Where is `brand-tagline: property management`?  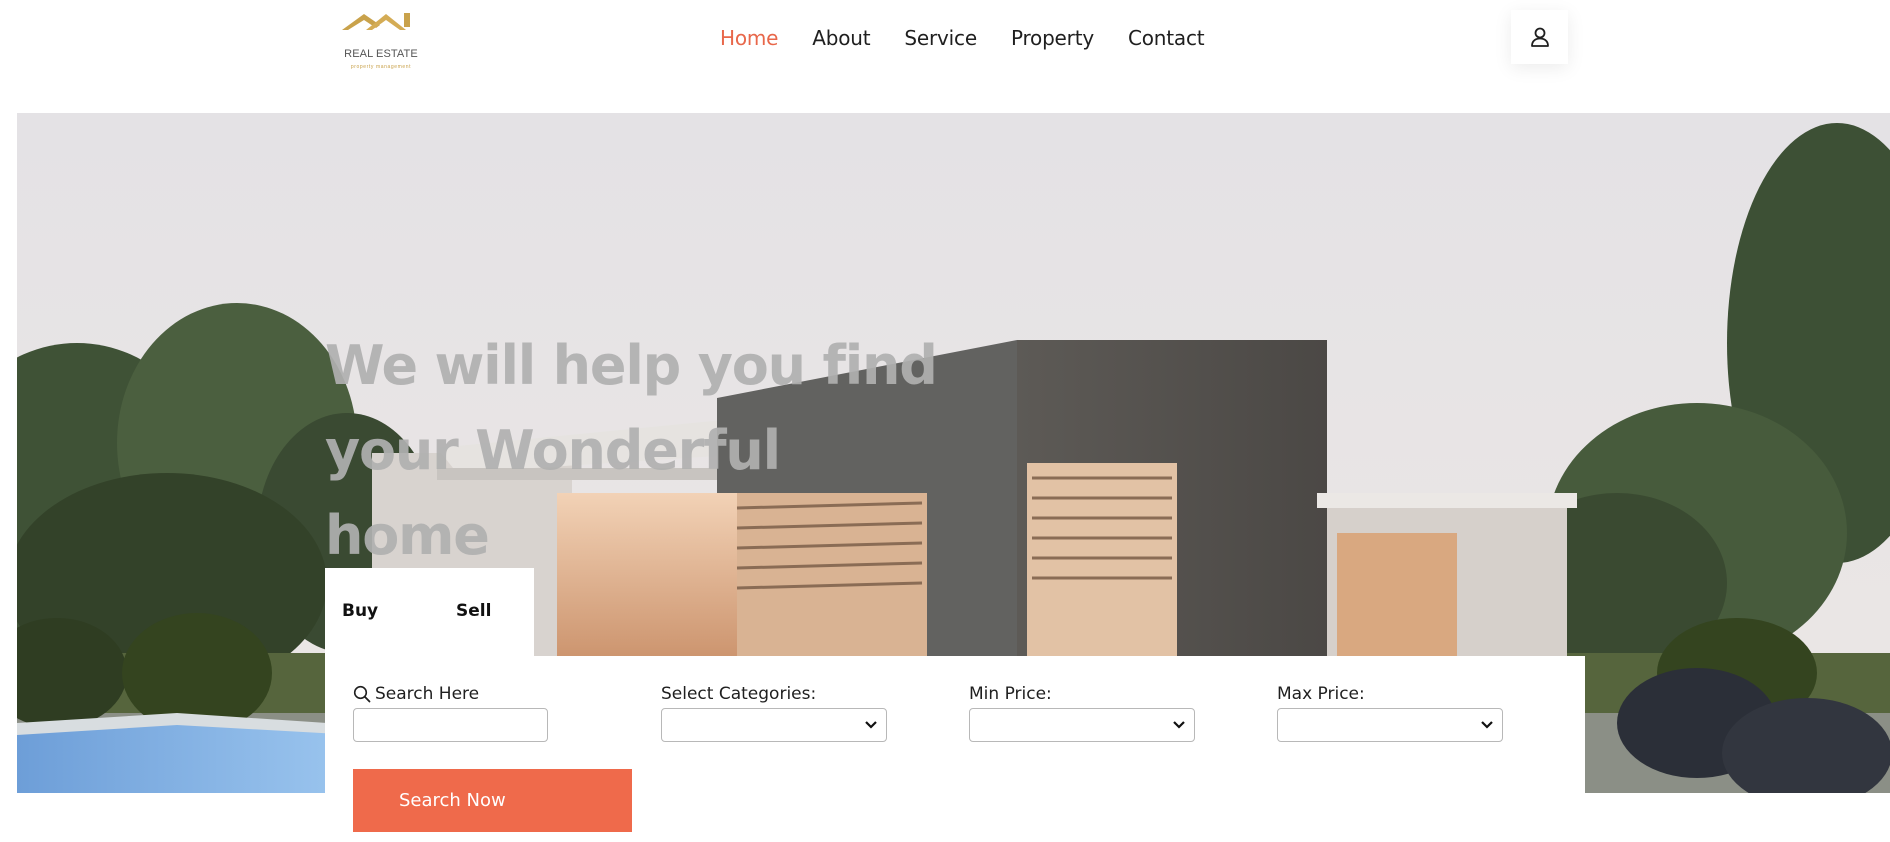
brand-tagline: property management is located at coordinates (381, 67).